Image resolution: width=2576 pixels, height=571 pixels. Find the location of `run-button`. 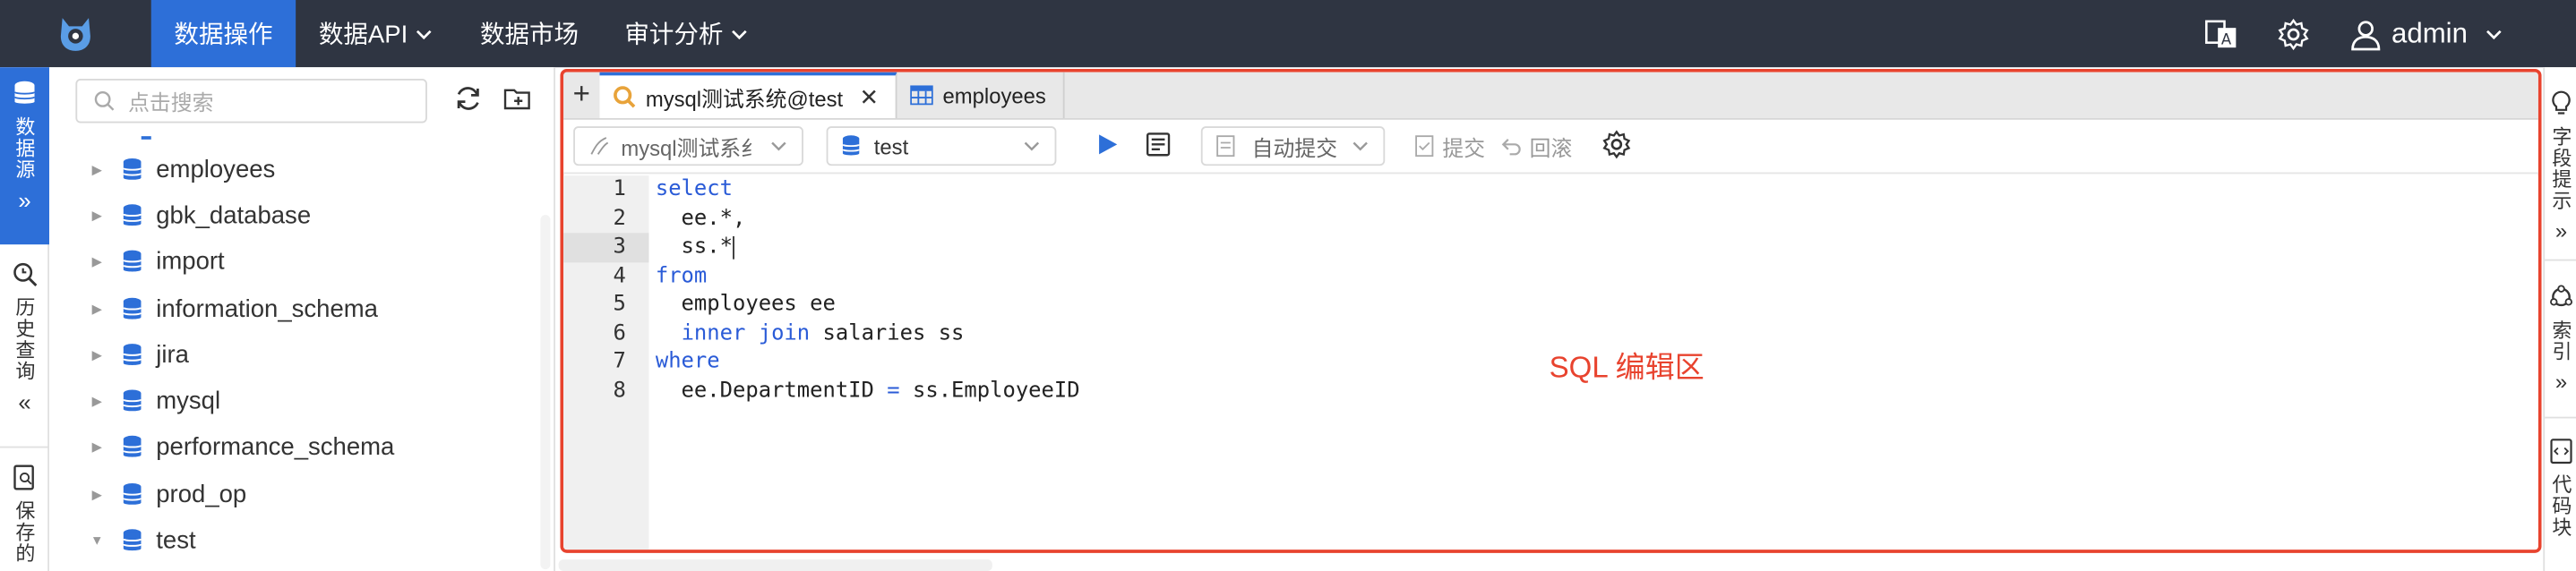

run-button is located at coordinates (1107, 146).